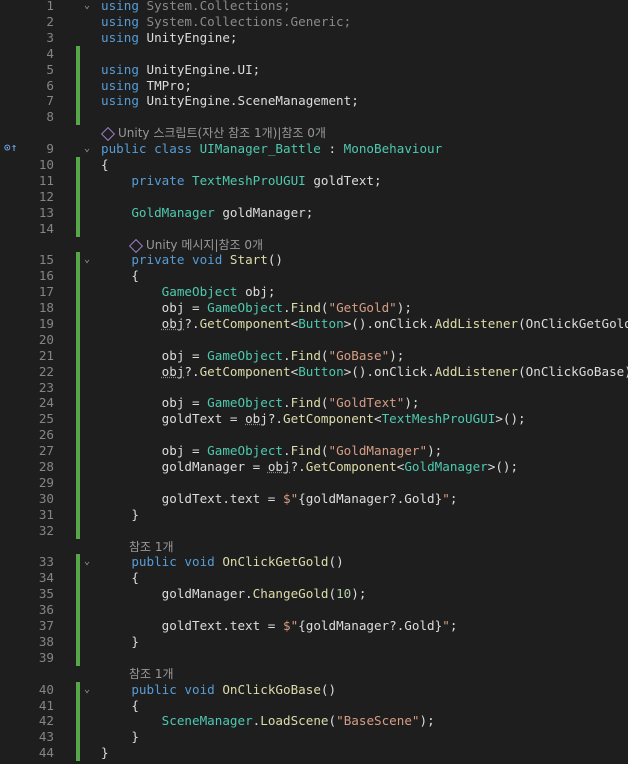 The image size is (628, 764). Describe the element at coordinates (213, 133) in the screenshot. I see `codelens-reference: Unity 스크립트(자산 참조 1개)|참조 0개` at that location.